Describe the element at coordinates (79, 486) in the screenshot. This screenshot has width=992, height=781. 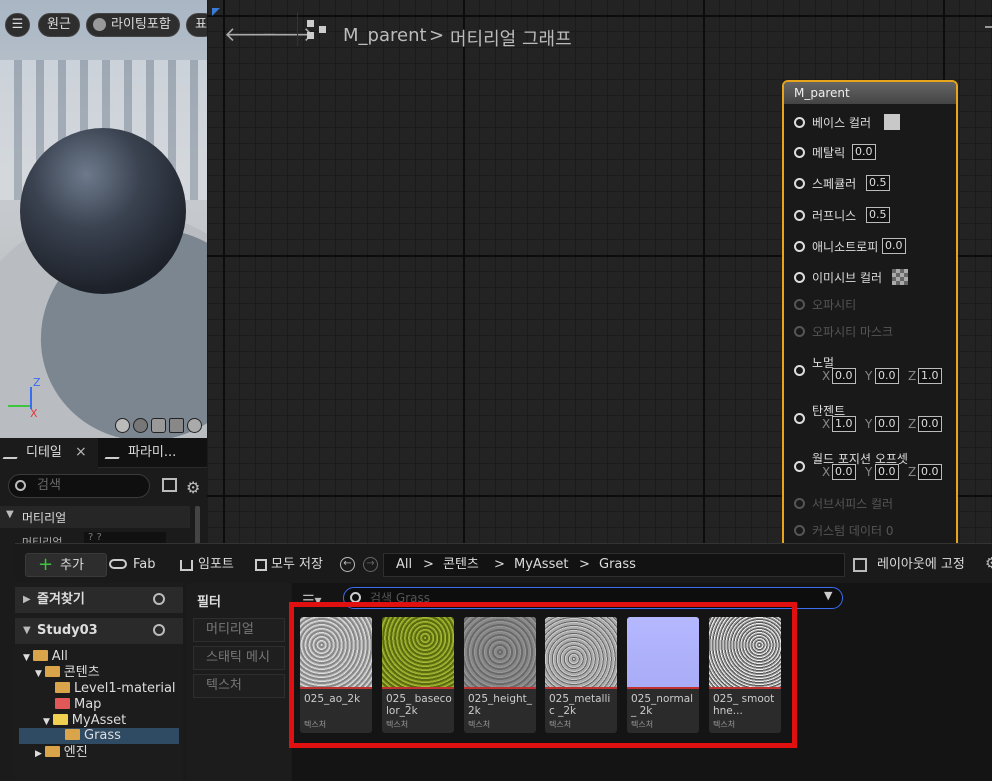
I see `details-search-input: 검색` at that location.